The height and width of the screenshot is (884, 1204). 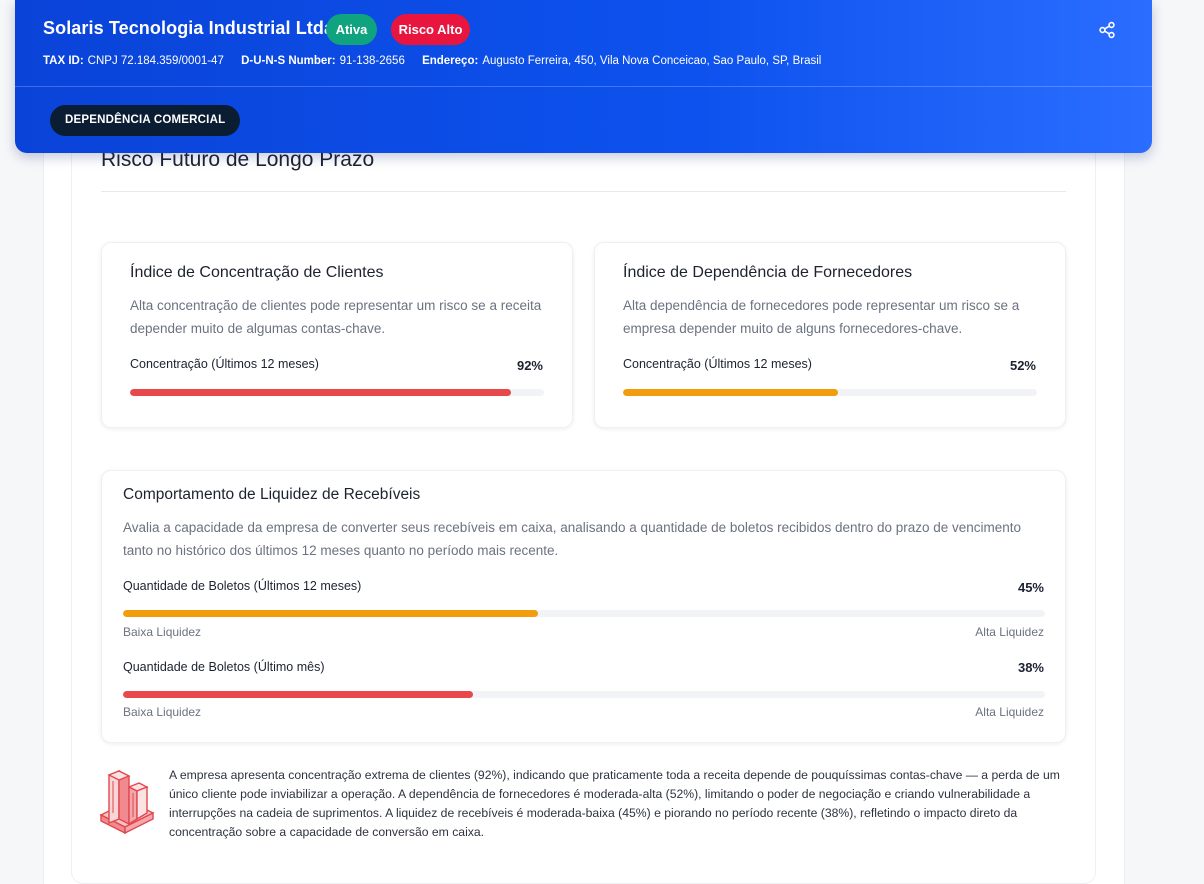 I want to click on tab-dependencia-comercial: DEPENDÊNCIA COMERCIAL, so click(x=145, y=120).